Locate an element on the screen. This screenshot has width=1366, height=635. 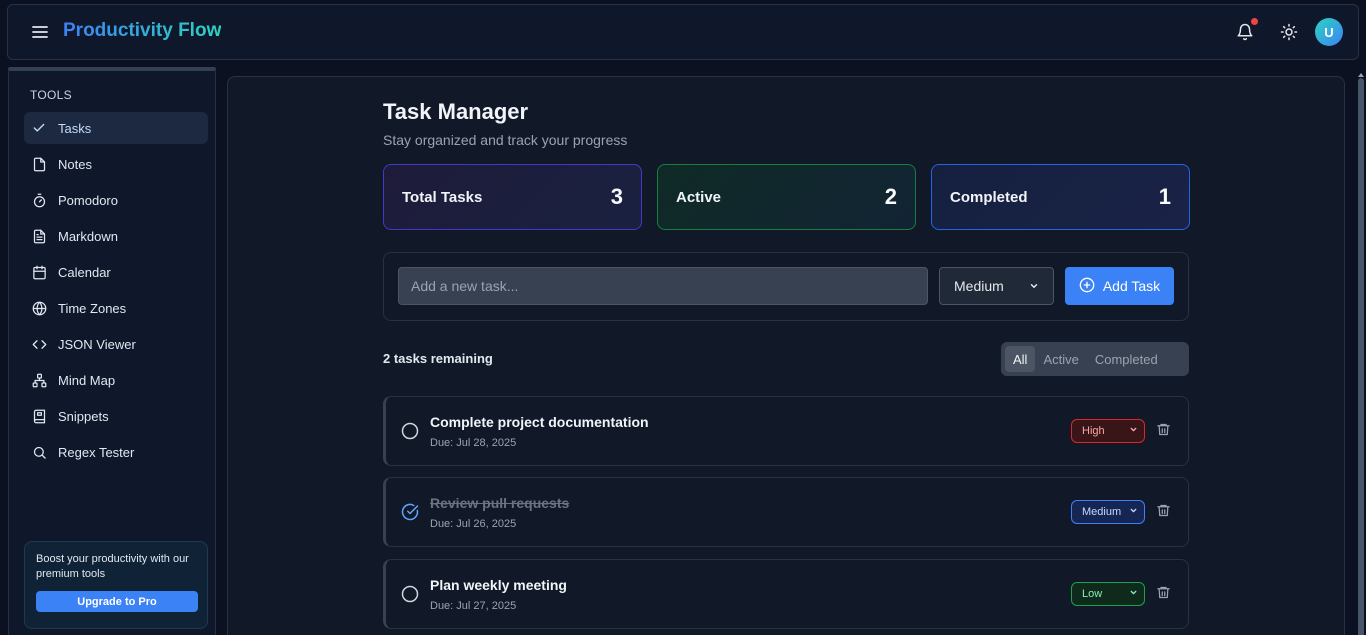
filter-tabs: All Active Completed is located at coordinates (1095, 359).